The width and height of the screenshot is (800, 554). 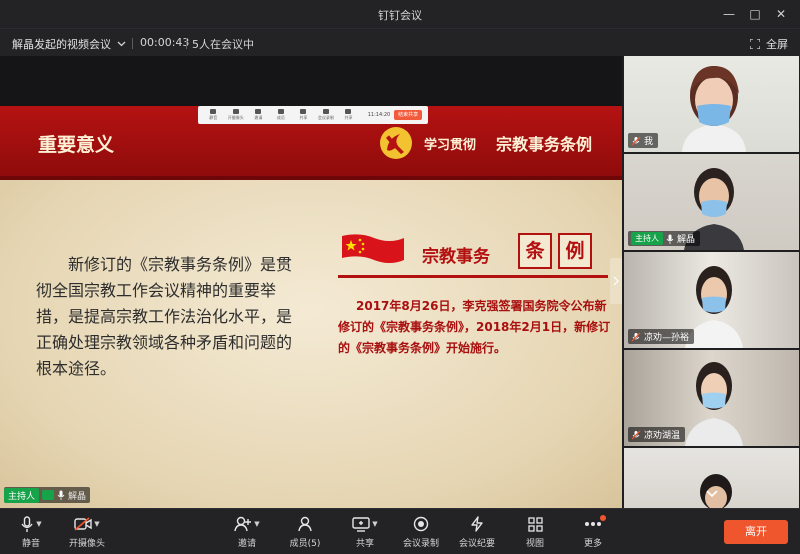 I want to click on leave-meeting-button: 离开, so click(x=756, y=532).